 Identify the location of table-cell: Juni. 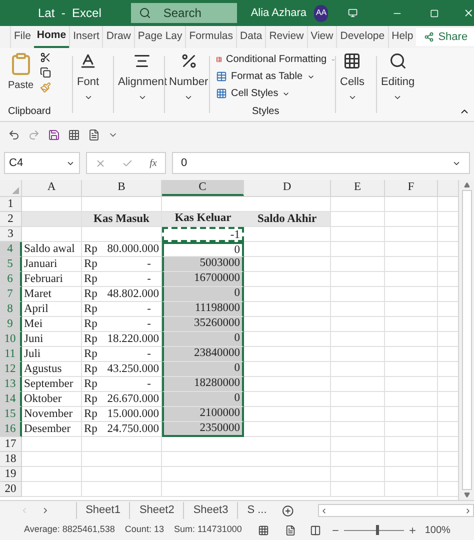
(52, 339).